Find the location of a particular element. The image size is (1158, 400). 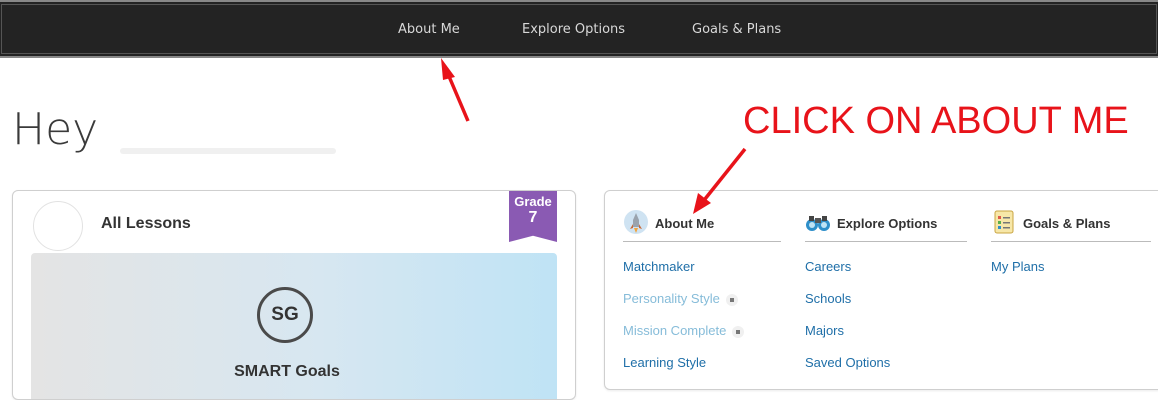

nav-about-me: About Me is located at coordinates (429, 29).